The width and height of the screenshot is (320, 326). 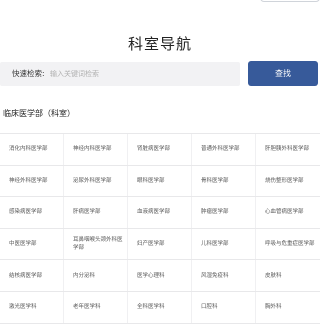 What do you see at coordinates (32, 244) in the screenshot?
I see `department-link: 中医医学部` at bounding box center [32, 244].